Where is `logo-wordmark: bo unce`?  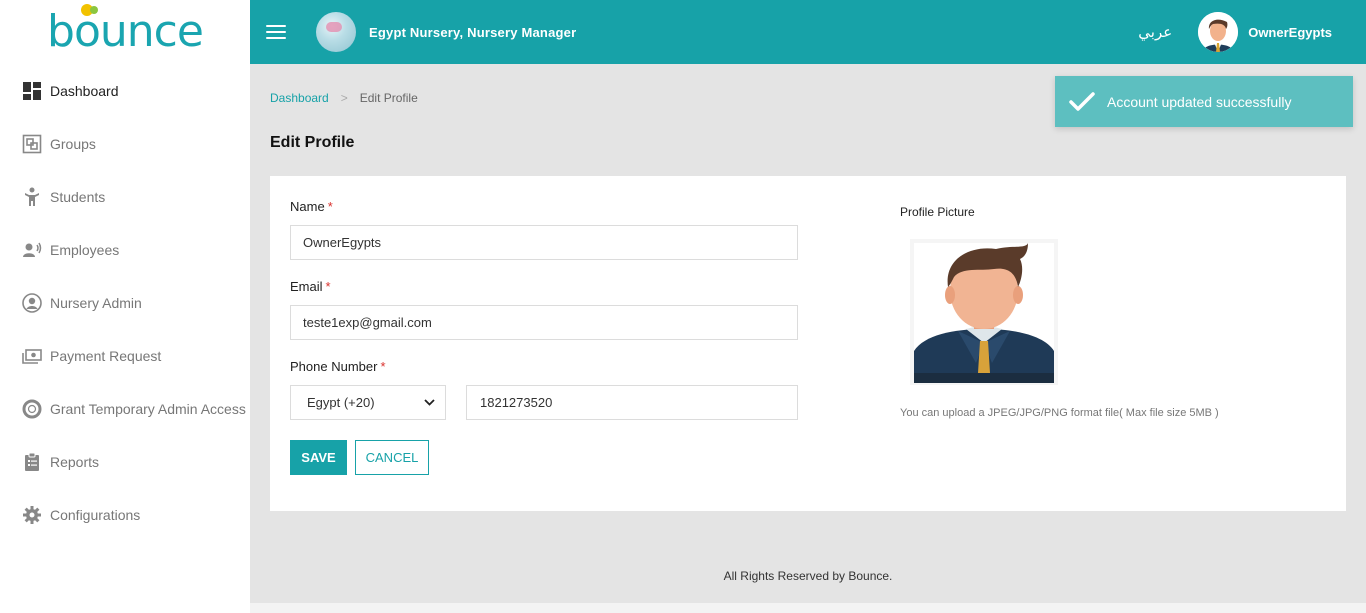 logo-wordmark: bo unce is located at coordinates (125, 29).